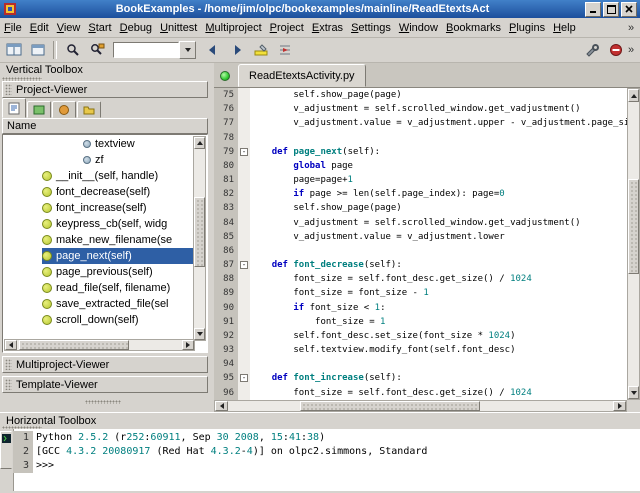 This screenshot has height=493, width=640. What do you see at coordinates (13, 50) in the screenshot?
I see `split-view-icon` at bounding box center [13, 50].